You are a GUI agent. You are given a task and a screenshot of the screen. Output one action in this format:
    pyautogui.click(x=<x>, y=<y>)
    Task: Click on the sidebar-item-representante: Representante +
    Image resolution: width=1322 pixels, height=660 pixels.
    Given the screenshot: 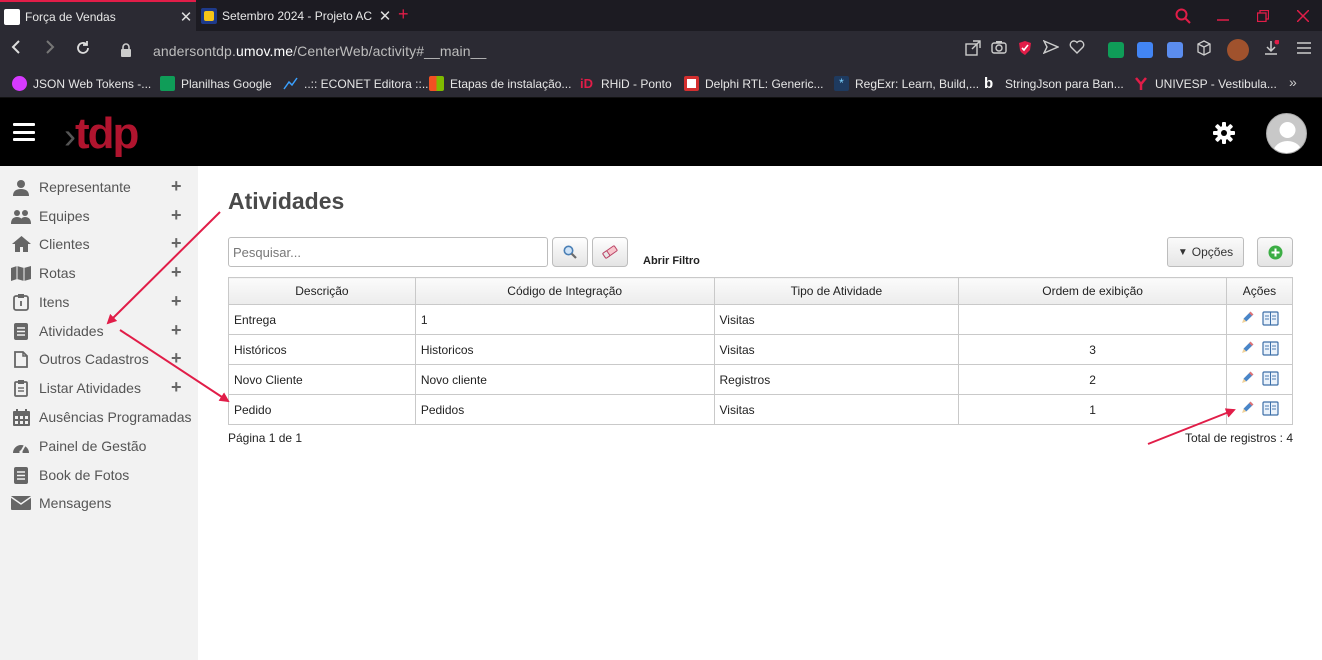 What is the action you would take?
    pyautogui.click(x=99, y=187)
    